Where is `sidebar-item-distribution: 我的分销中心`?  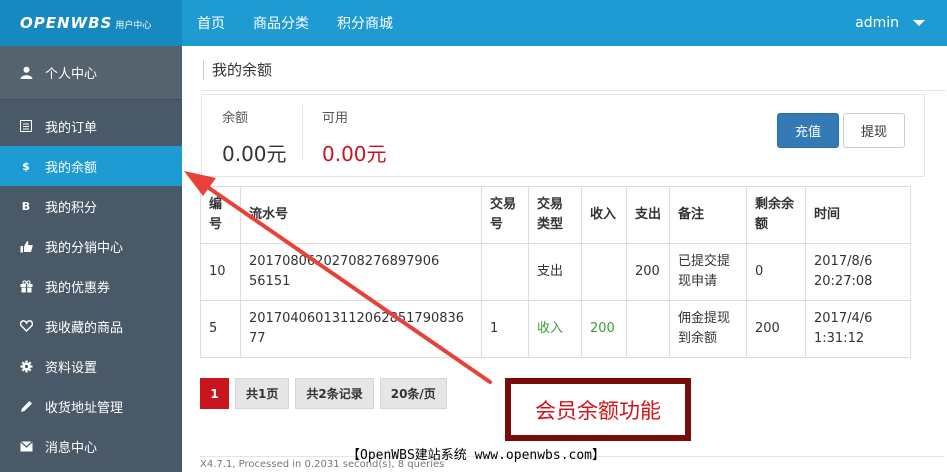 sidebar-item-distribution: 我的分销中心 is located at coordinates (91, 246).